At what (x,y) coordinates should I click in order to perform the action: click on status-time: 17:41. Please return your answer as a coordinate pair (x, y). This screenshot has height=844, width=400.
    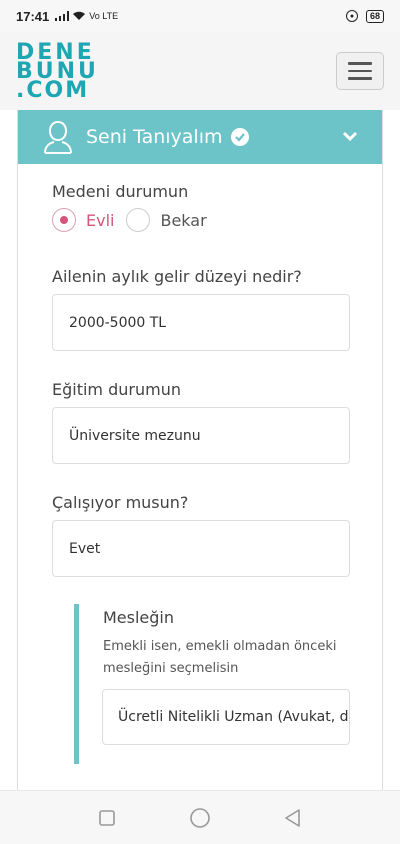
    Looking at the image, I should click on (33, 16).